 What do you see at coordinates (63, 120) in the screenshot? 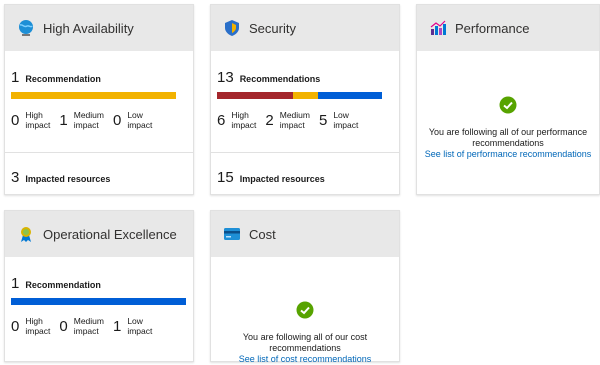
I see `medium-impact-count: 1` at bounding box center [63, 120].